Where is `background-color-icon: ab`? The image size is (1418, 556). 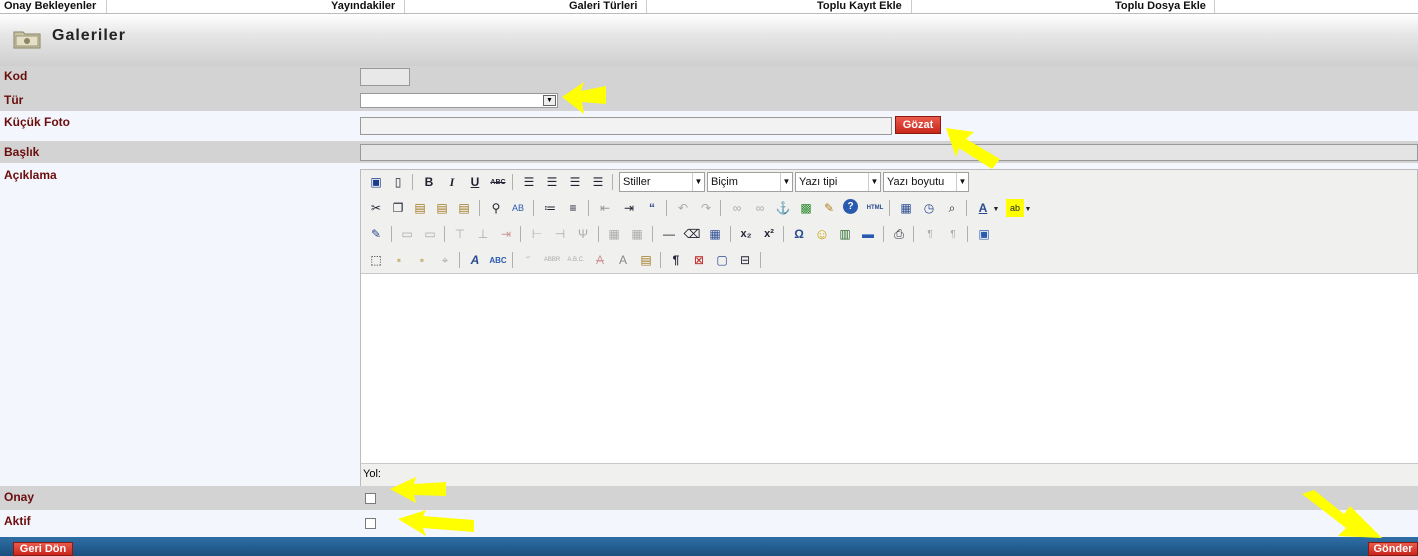 background-color-icon: ab is located at coordinates (1015, 208).